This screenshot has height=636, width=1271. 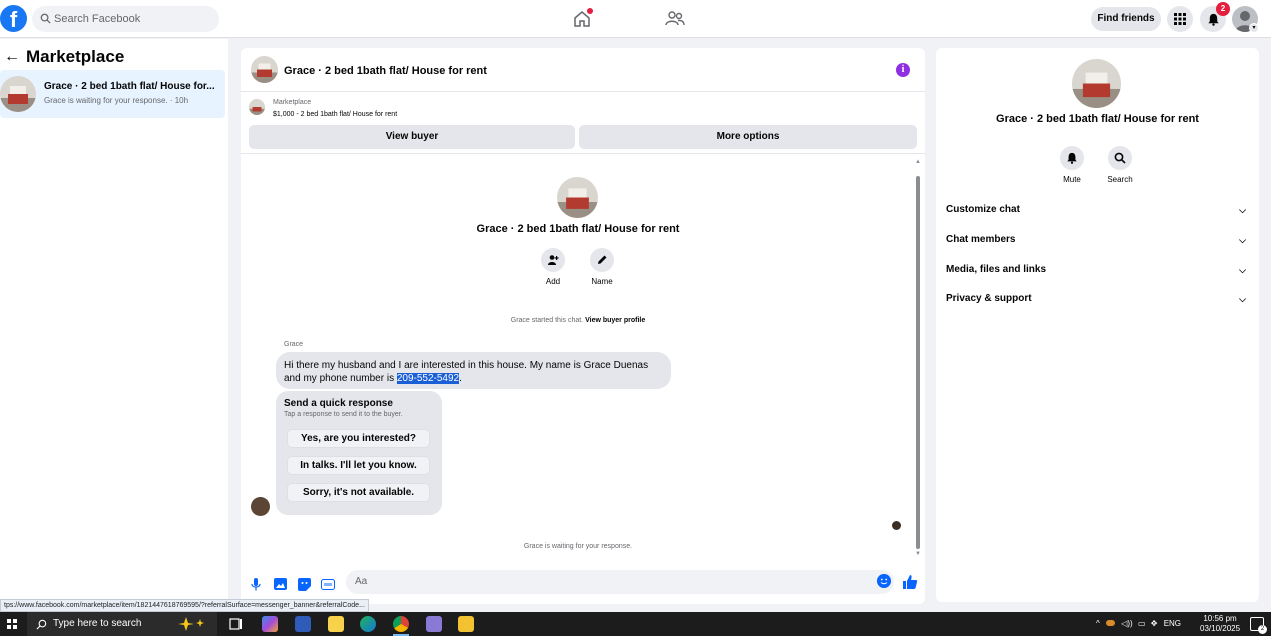 I want to click on name-label: Name, so click(x=602, y=281).